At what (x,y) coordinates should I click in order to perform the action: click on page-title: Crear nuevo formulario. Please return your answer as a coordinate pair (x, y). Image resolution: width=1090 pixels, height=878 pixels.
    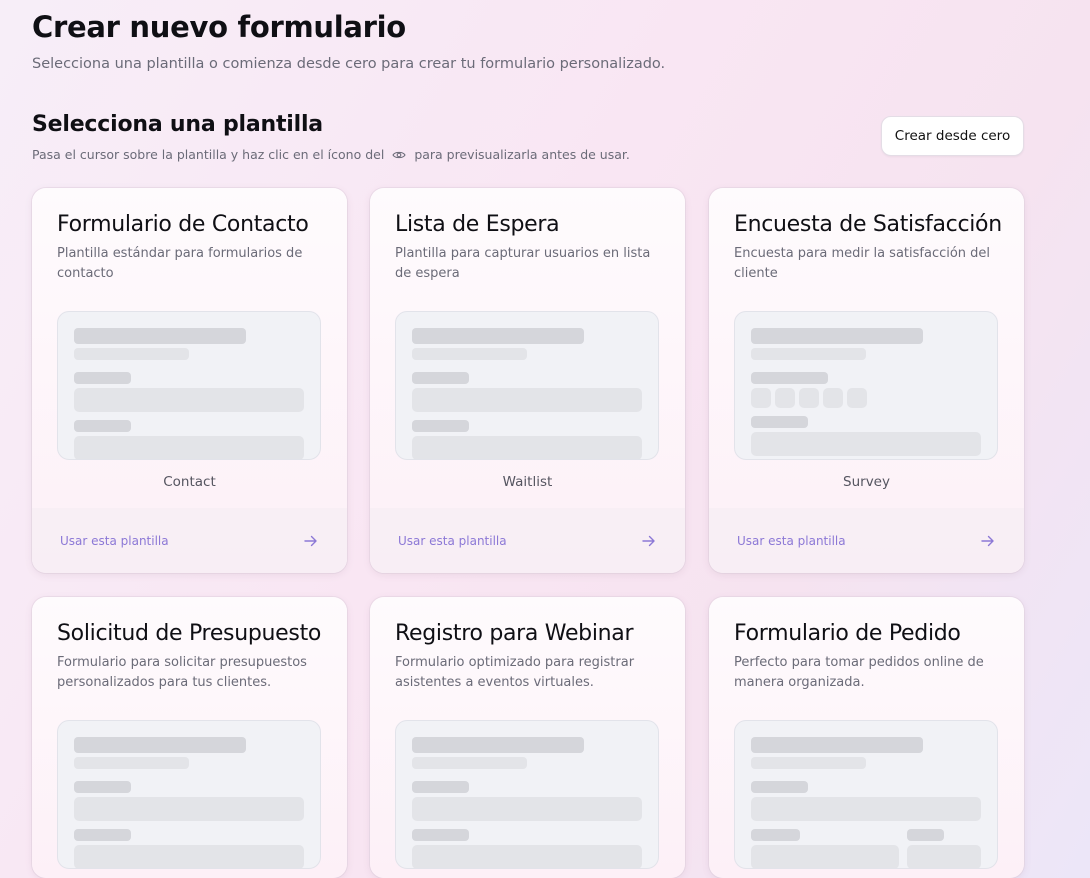
    Looking at the image, I should click on (219, 27).